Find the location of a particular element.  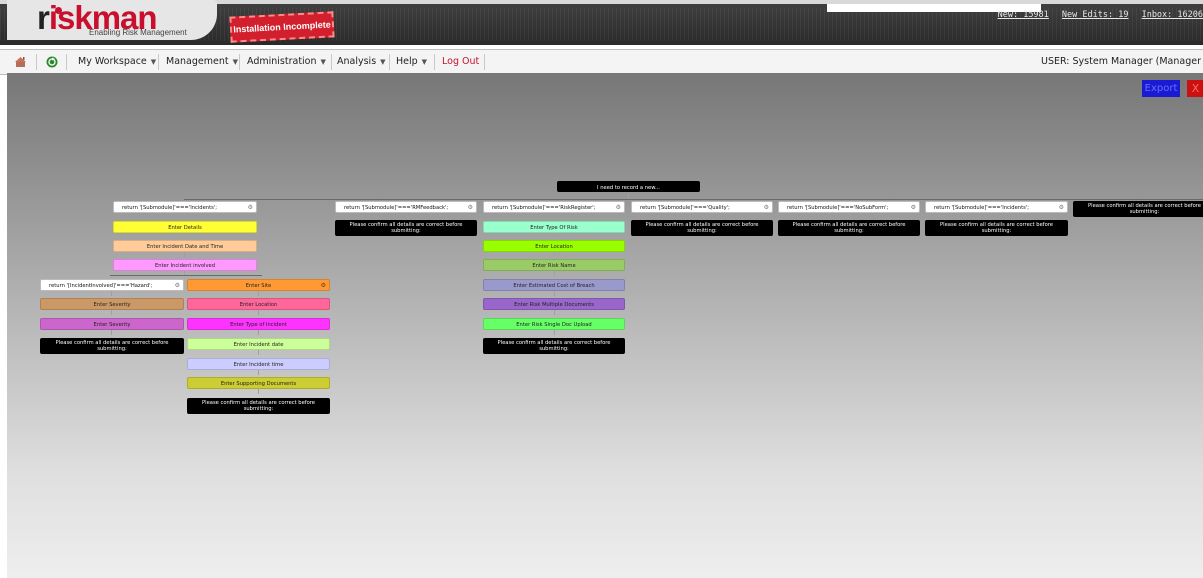

new-edits-link: New Edits: 19 is located at coordinates (1095, 15).